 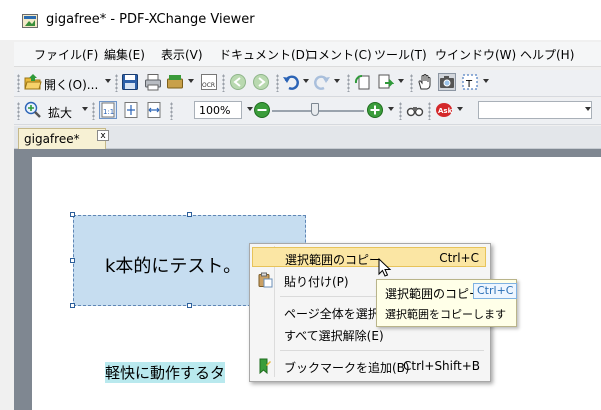 I want to click on hand-tool-icon, so click(x=425, y=82).